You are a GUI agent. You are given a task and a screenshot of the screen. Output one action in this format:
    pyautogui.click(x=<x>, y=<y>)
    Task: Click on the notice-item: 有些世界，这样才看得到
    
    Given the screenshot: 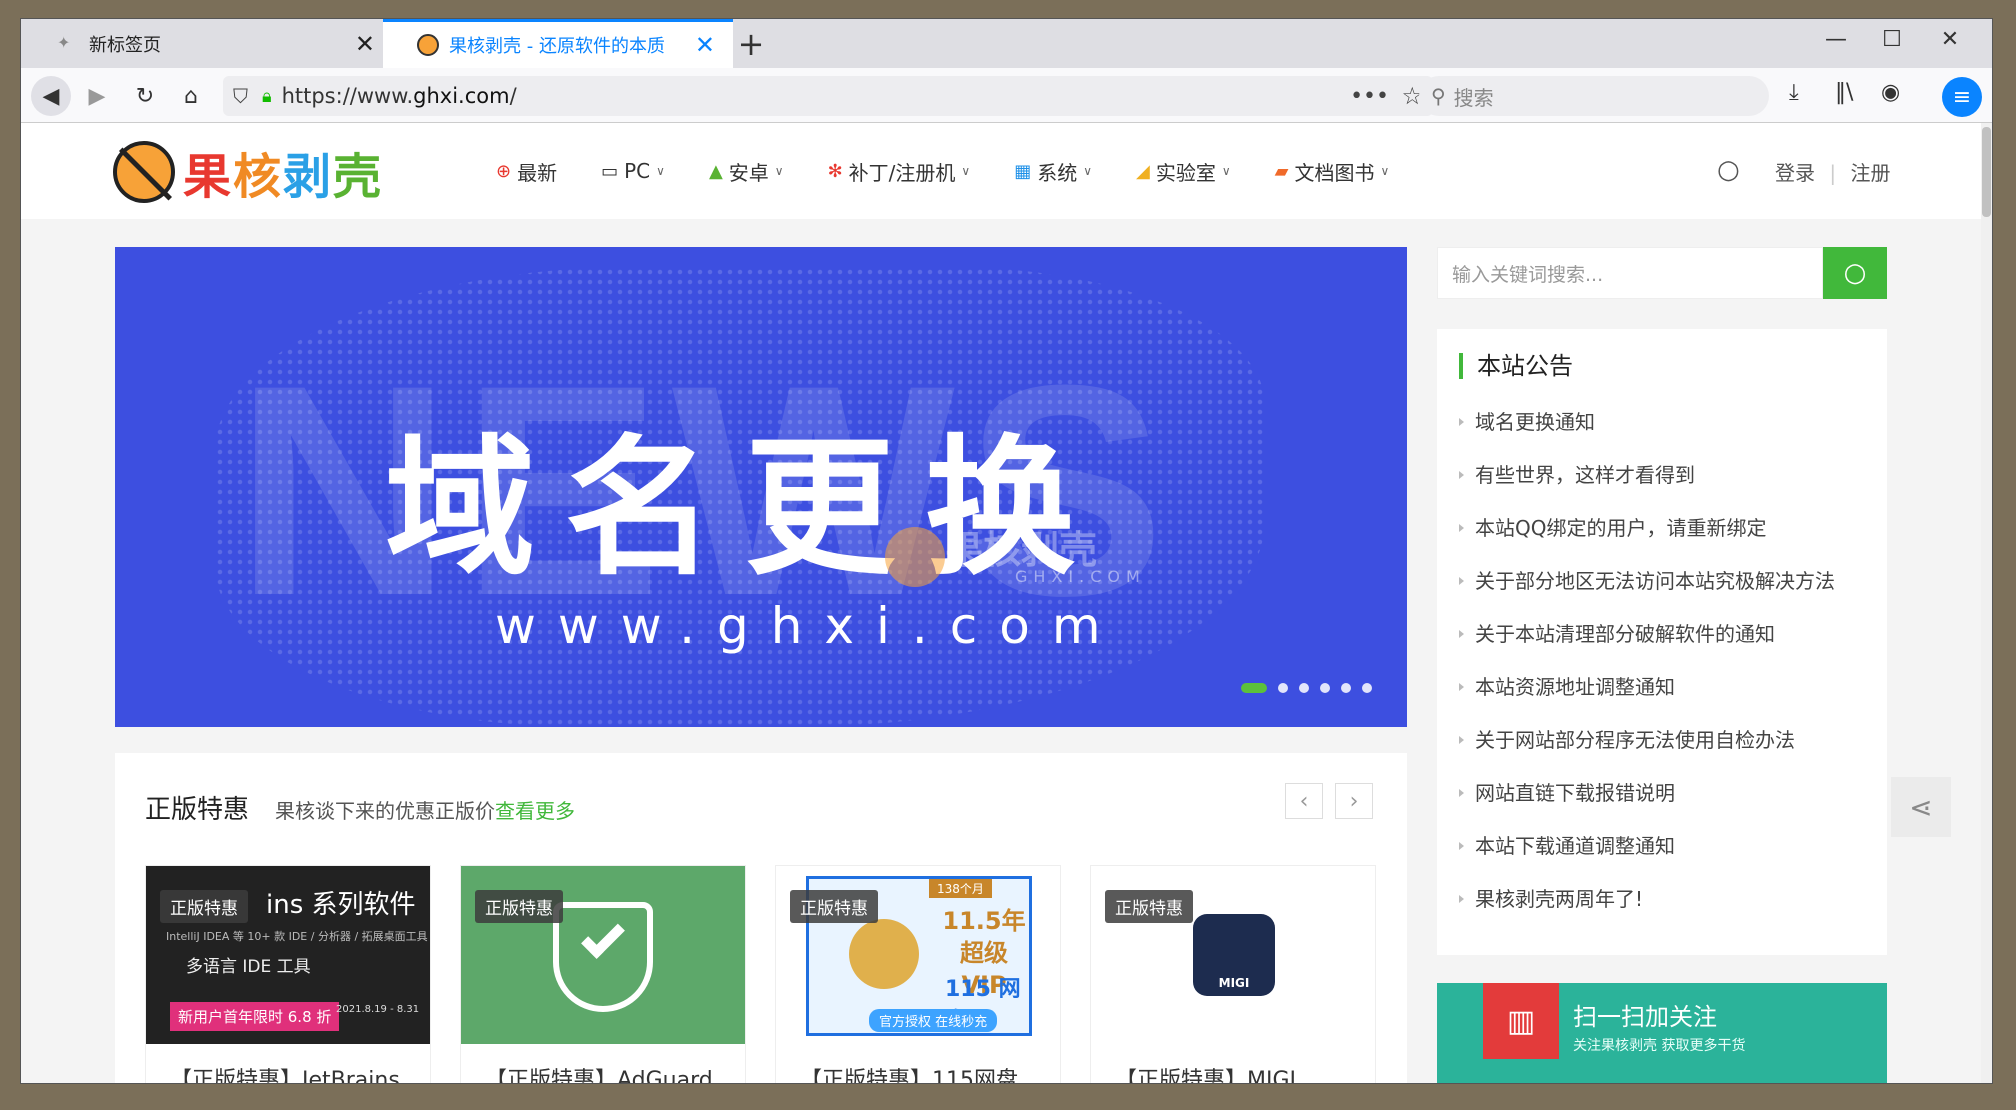 What is the action you would take?
    pyautogui.click(x=1647, y=484)
    